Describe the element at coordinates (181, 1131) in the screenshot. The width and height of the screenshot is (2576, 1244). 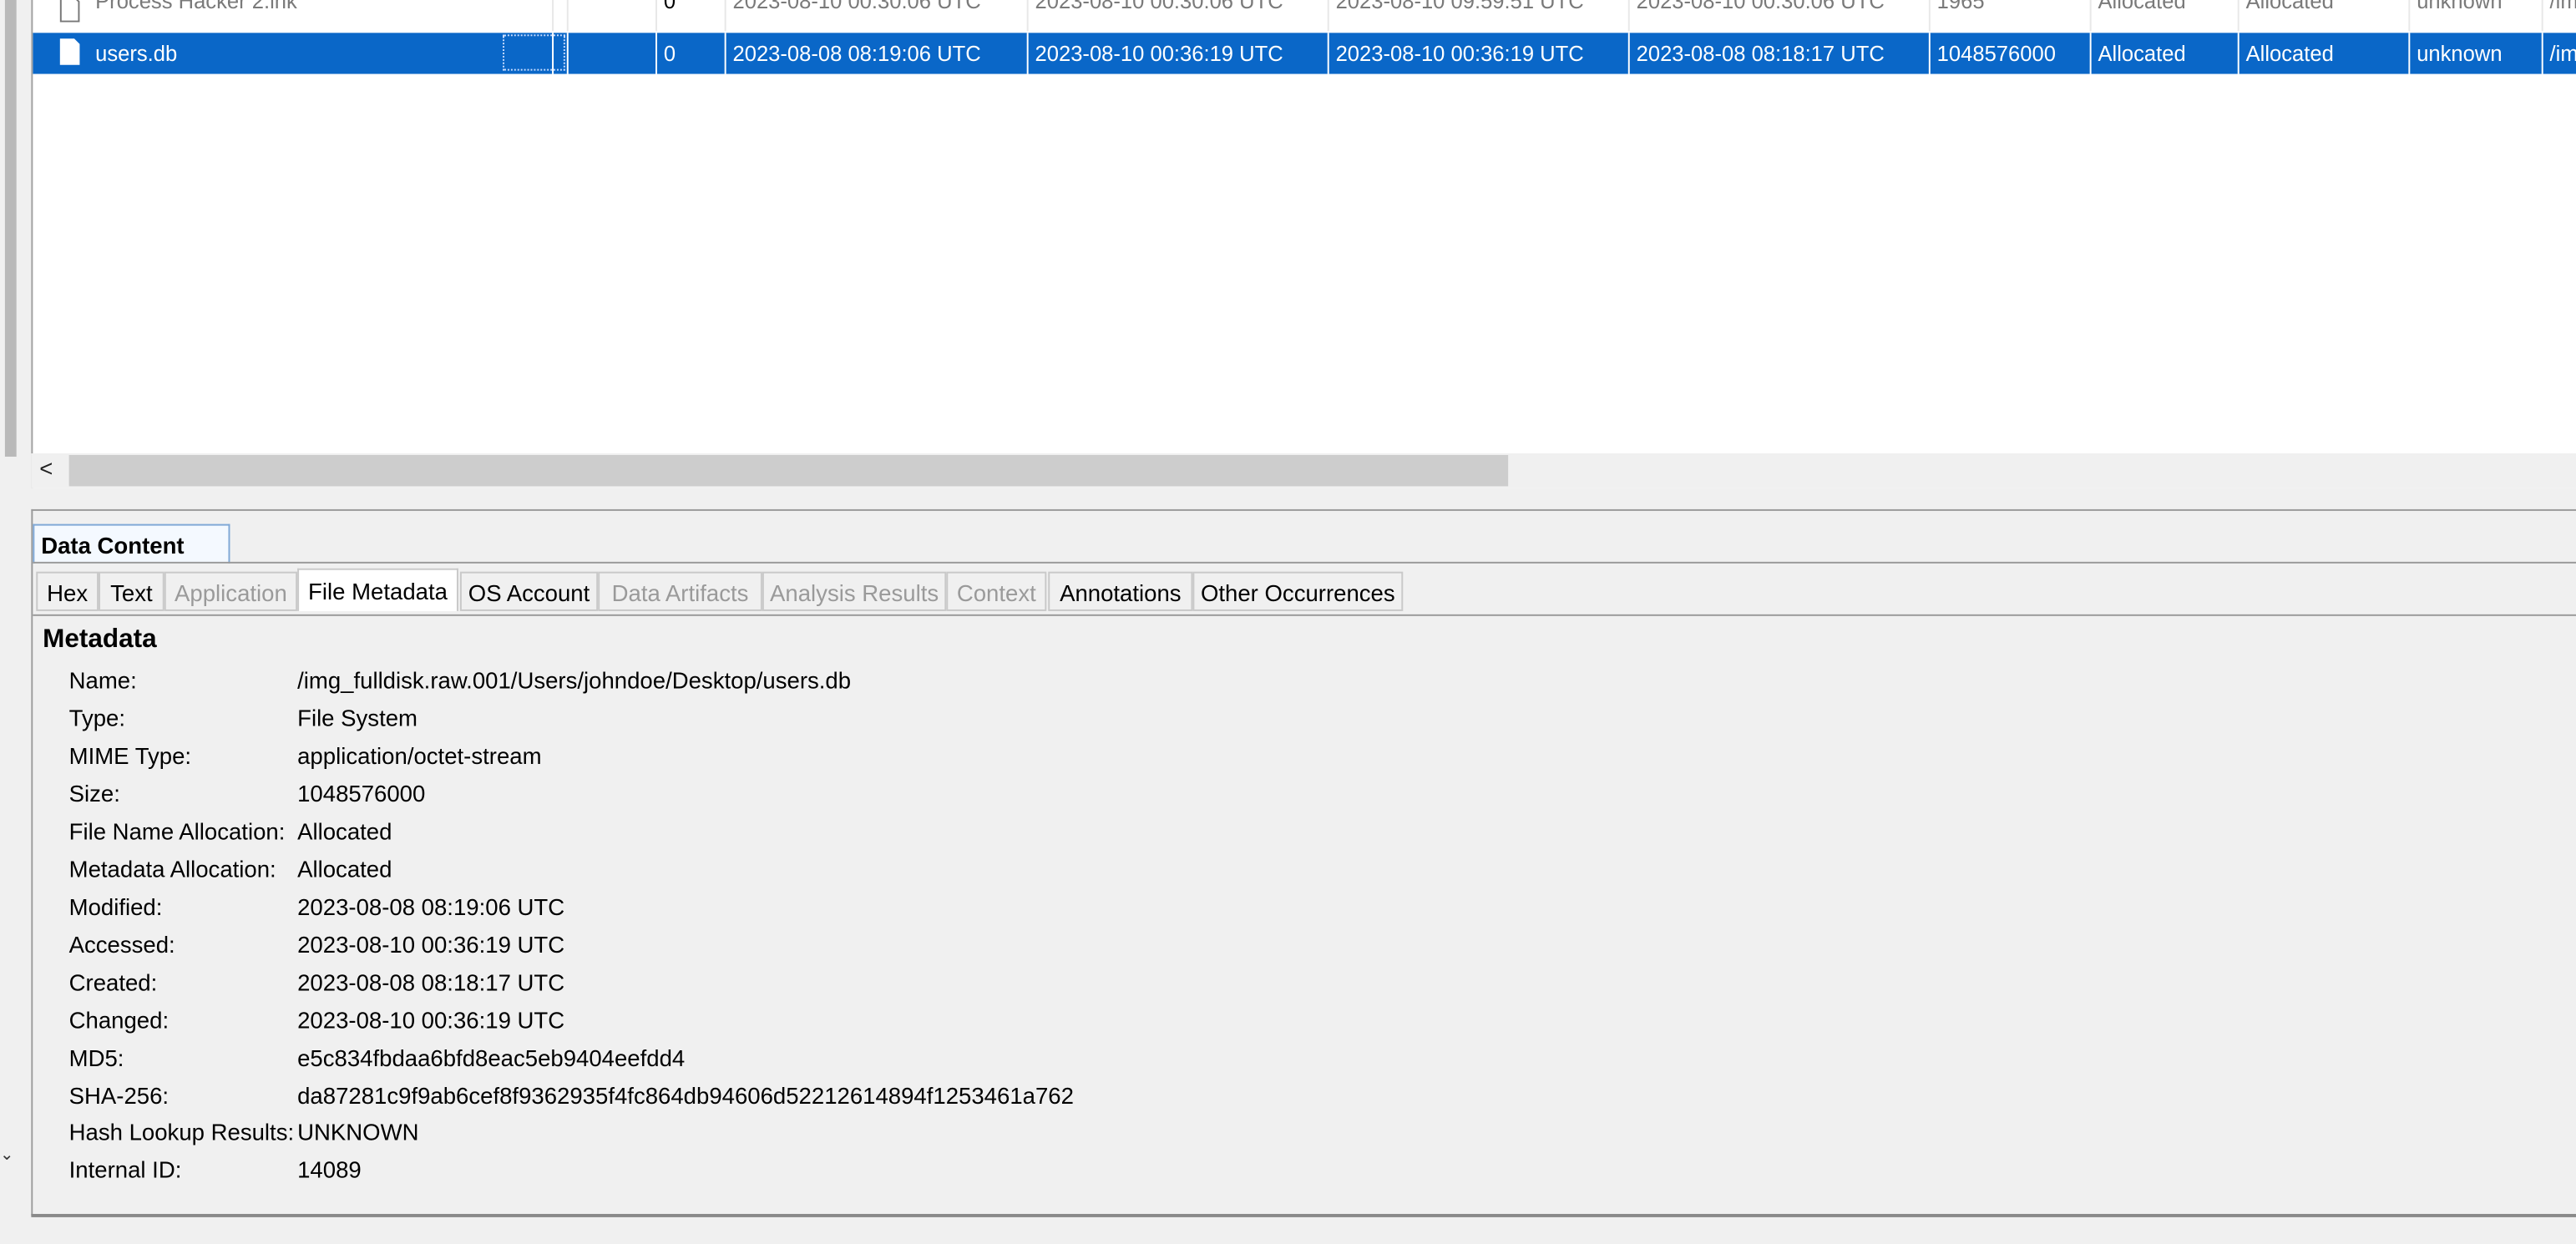
I see `metadata-label: Hash Lookup Results:` at that location.